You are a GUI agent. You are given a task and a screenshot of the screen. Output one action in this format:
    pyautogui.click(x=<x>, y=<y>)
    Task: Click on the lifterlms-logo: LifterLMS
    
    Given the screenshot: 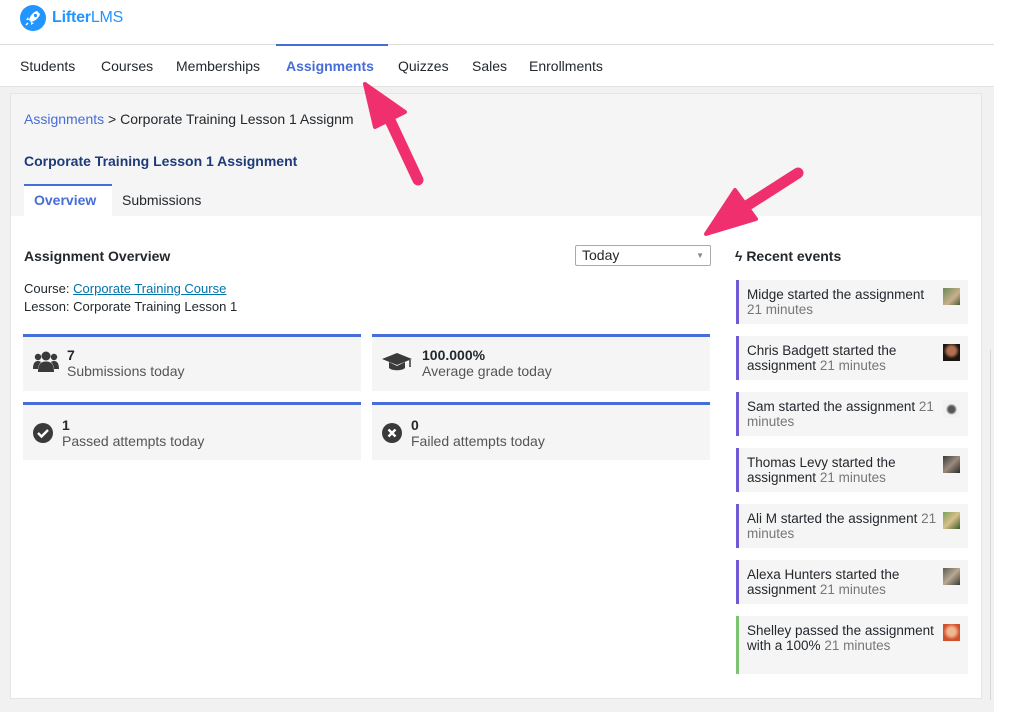 What is the action you would take?
    pyautogui.click(x=71, y=18)
    